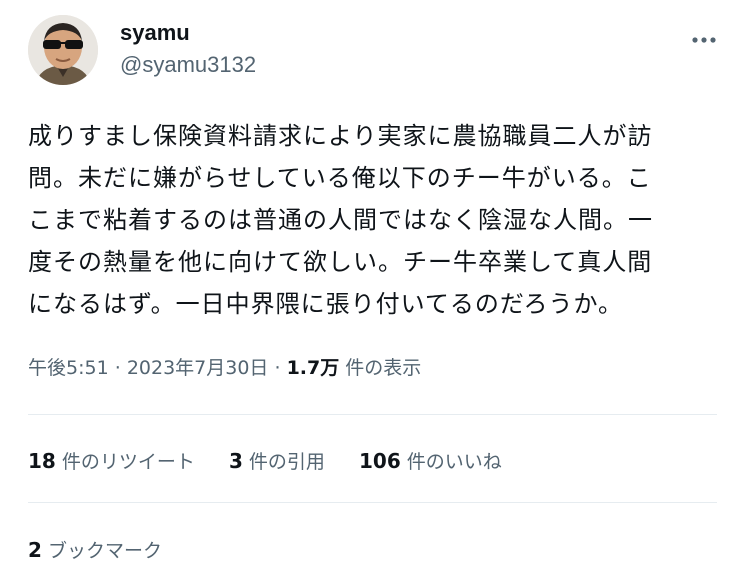 The width and height of the screenshot is (745, 572). I want to click on quotes-count: 3, so click(235, 461).